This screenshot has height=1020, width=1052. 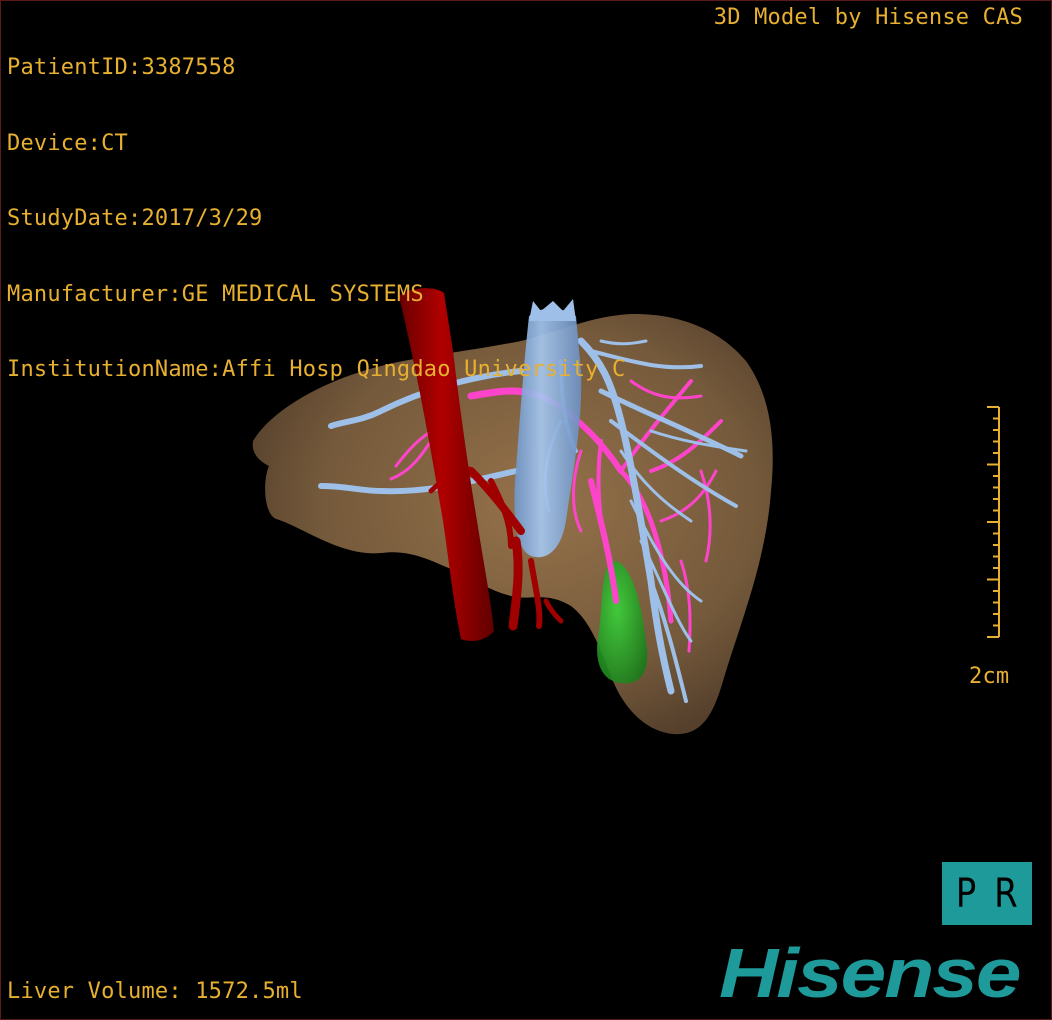 What do you see at coordinates (68, 143) in the screenshot?
I see `device-label: Device:CT` at bounding box center [68, 143].